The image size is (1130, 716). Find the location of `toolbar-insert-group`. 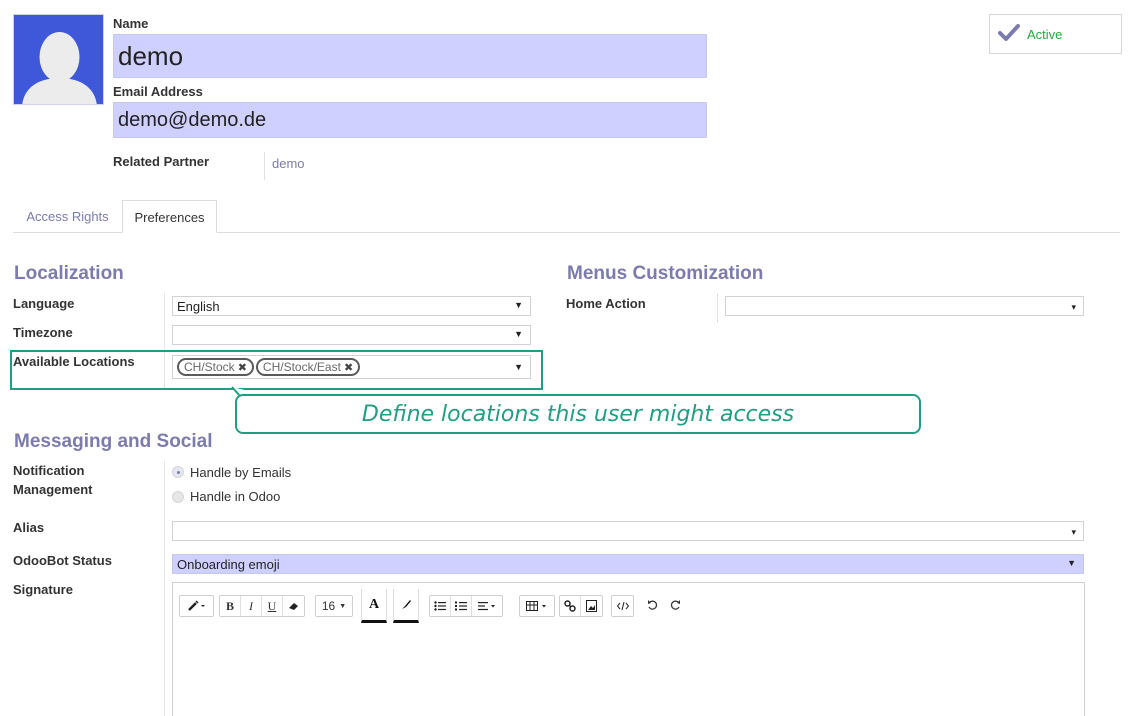

toolbar-insert-group is located at coordinates (581, 606).